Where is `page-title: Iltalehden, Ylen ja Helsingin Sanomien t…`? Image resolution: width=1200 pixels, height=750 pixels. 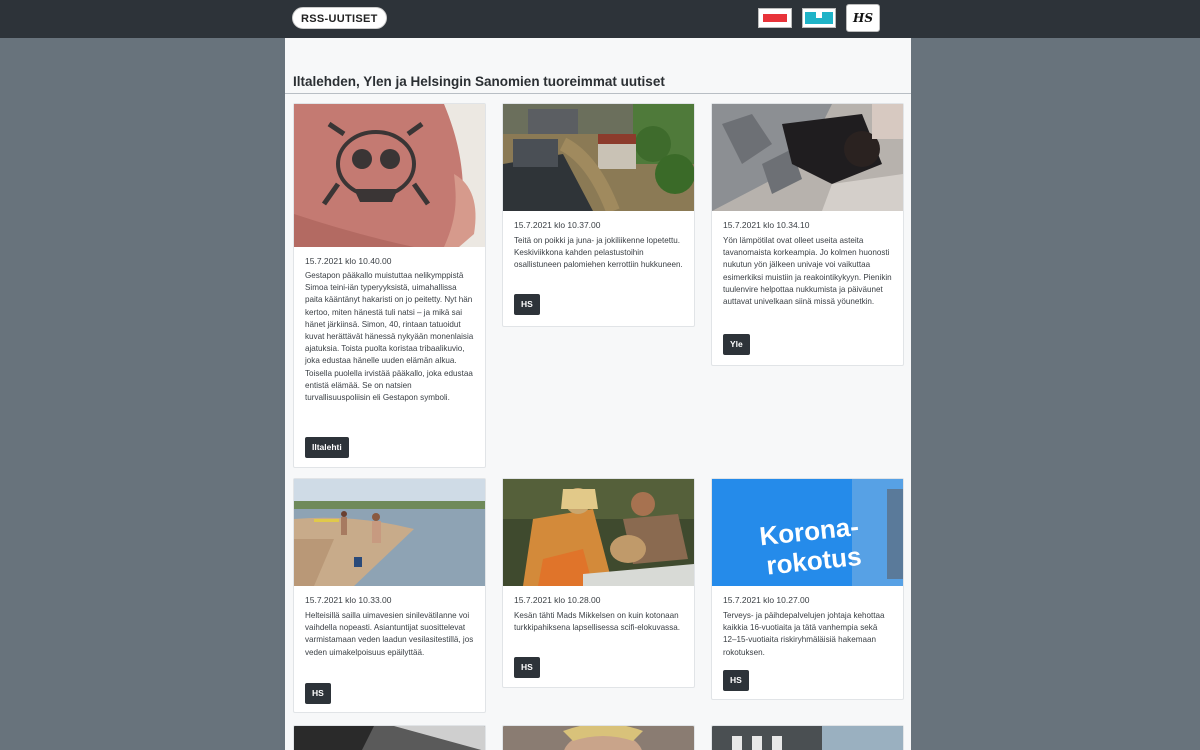
page-title: Iltalehden, Ylen ja Helsingin Sanomien t… is located at coordinates (479, 81).